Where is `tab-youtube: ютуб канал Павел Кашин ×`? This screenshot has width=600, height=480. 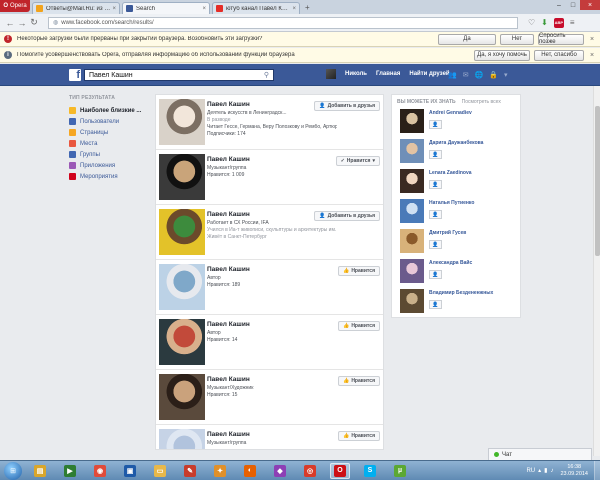
tab-youtube: ютуб канал Павел Кашин × is located at coordinates (256, 8).